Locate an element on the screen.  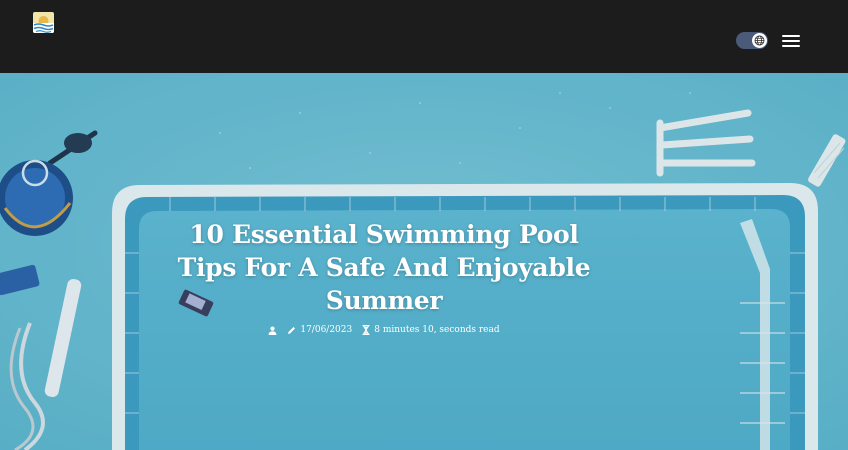
date-meta: 17/06/2023 is located at coordinates (319, 330).